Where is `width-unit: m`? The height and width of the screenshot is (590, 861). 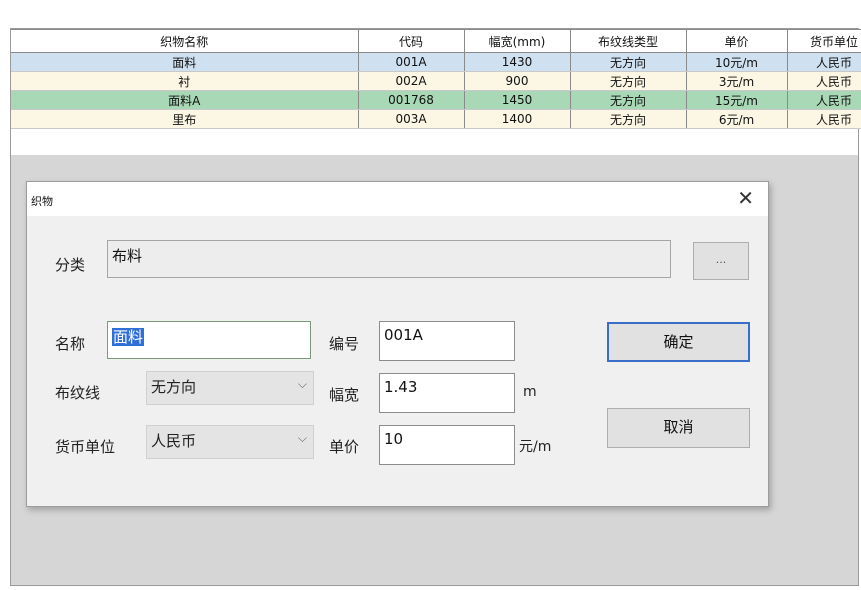
width-unit: m is located at coordinates (530, 392).